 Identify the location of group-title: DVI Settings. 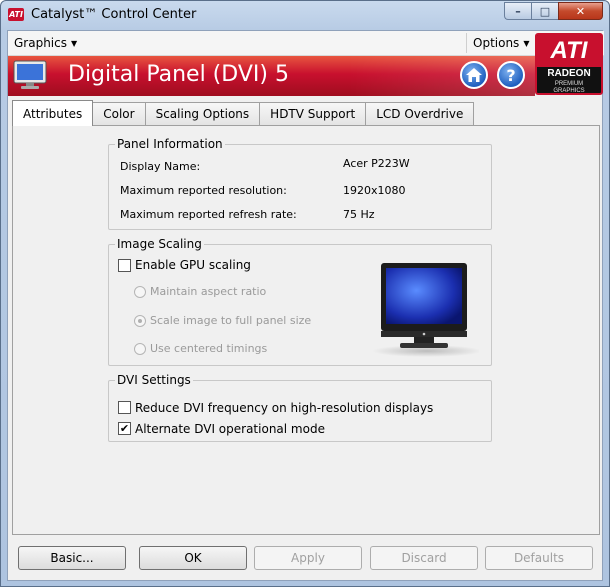
(154, 380).